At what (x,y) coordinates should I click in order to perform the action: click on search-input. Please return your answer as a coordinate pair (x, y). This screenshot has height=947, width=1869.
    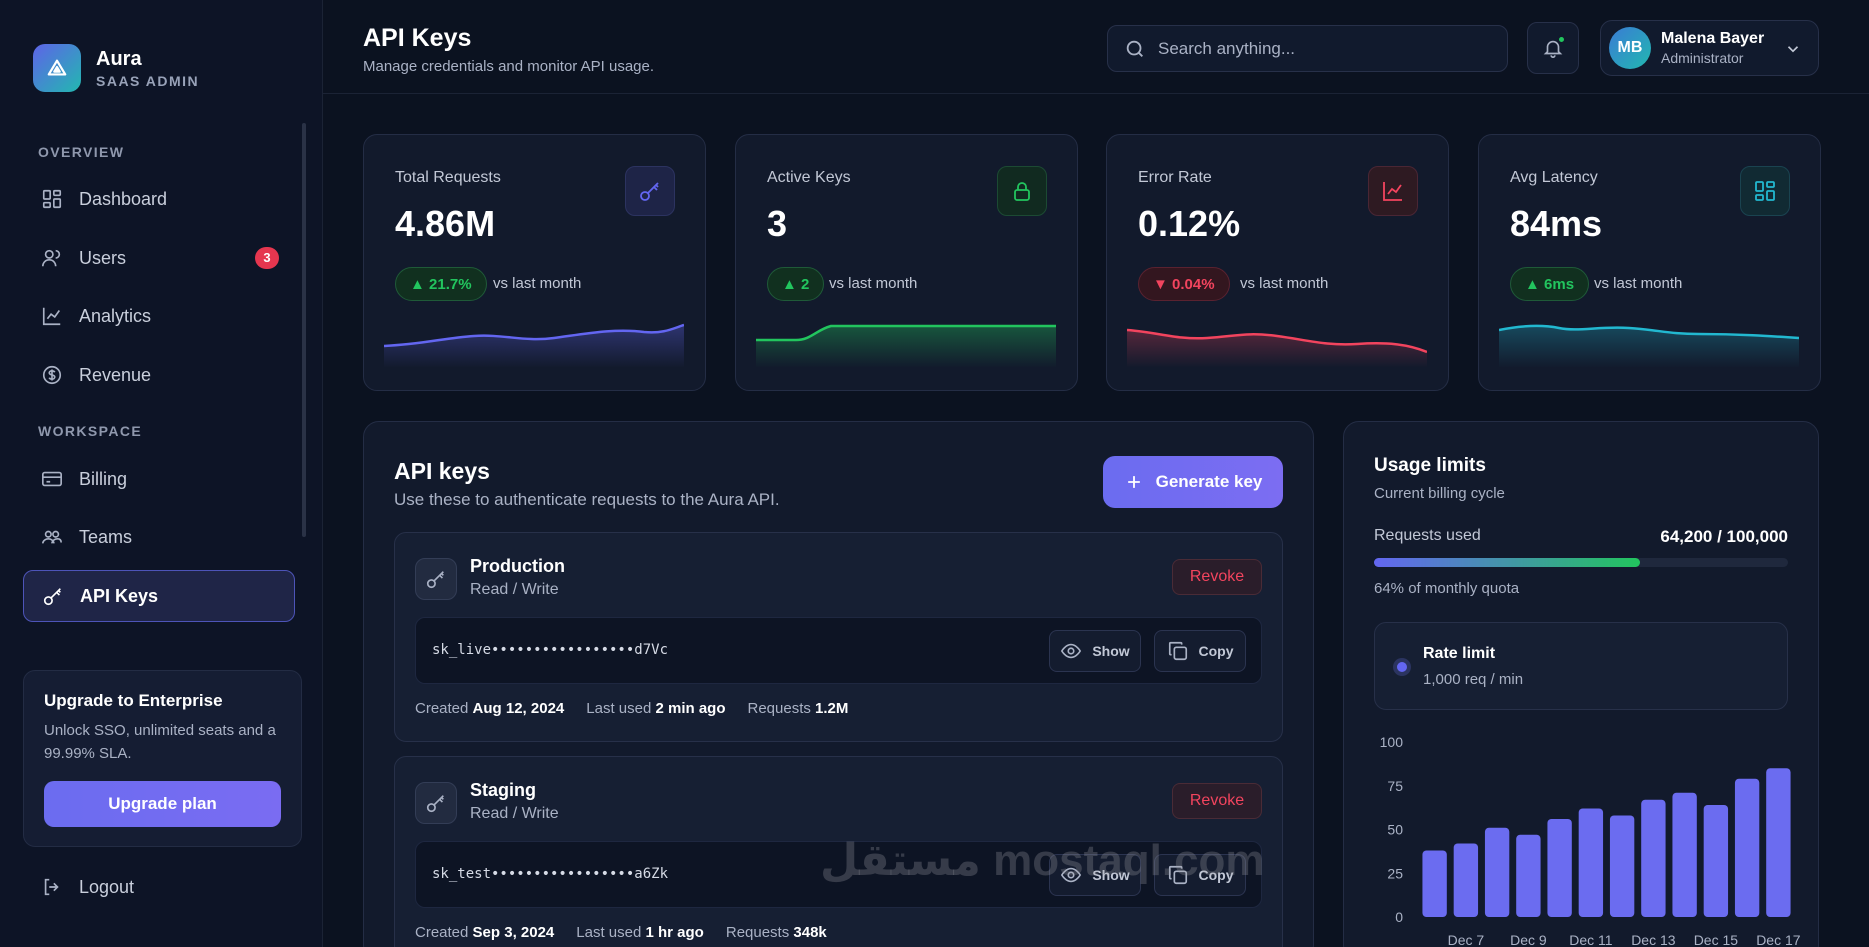
    Looking at the image, I should click on (1323, 48).